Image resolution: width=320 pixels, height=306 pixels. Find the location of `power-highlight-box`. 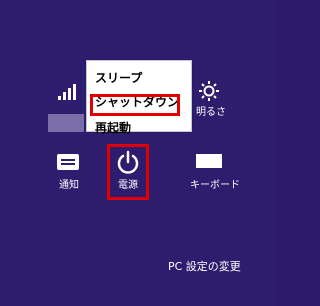

power-highlight-box is located at coordinates (128, 172).